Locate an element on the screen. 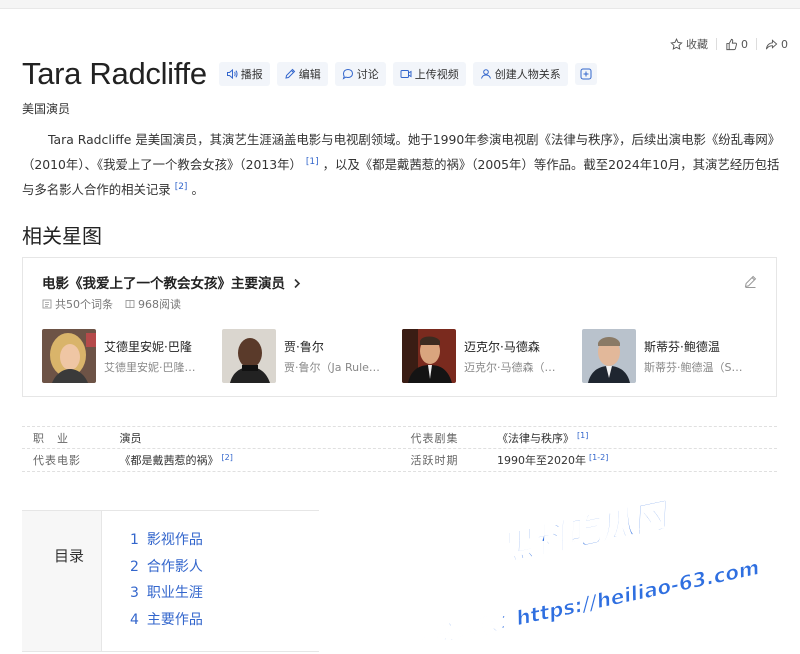  like-button: 0 is located at coordinates (736, 44).